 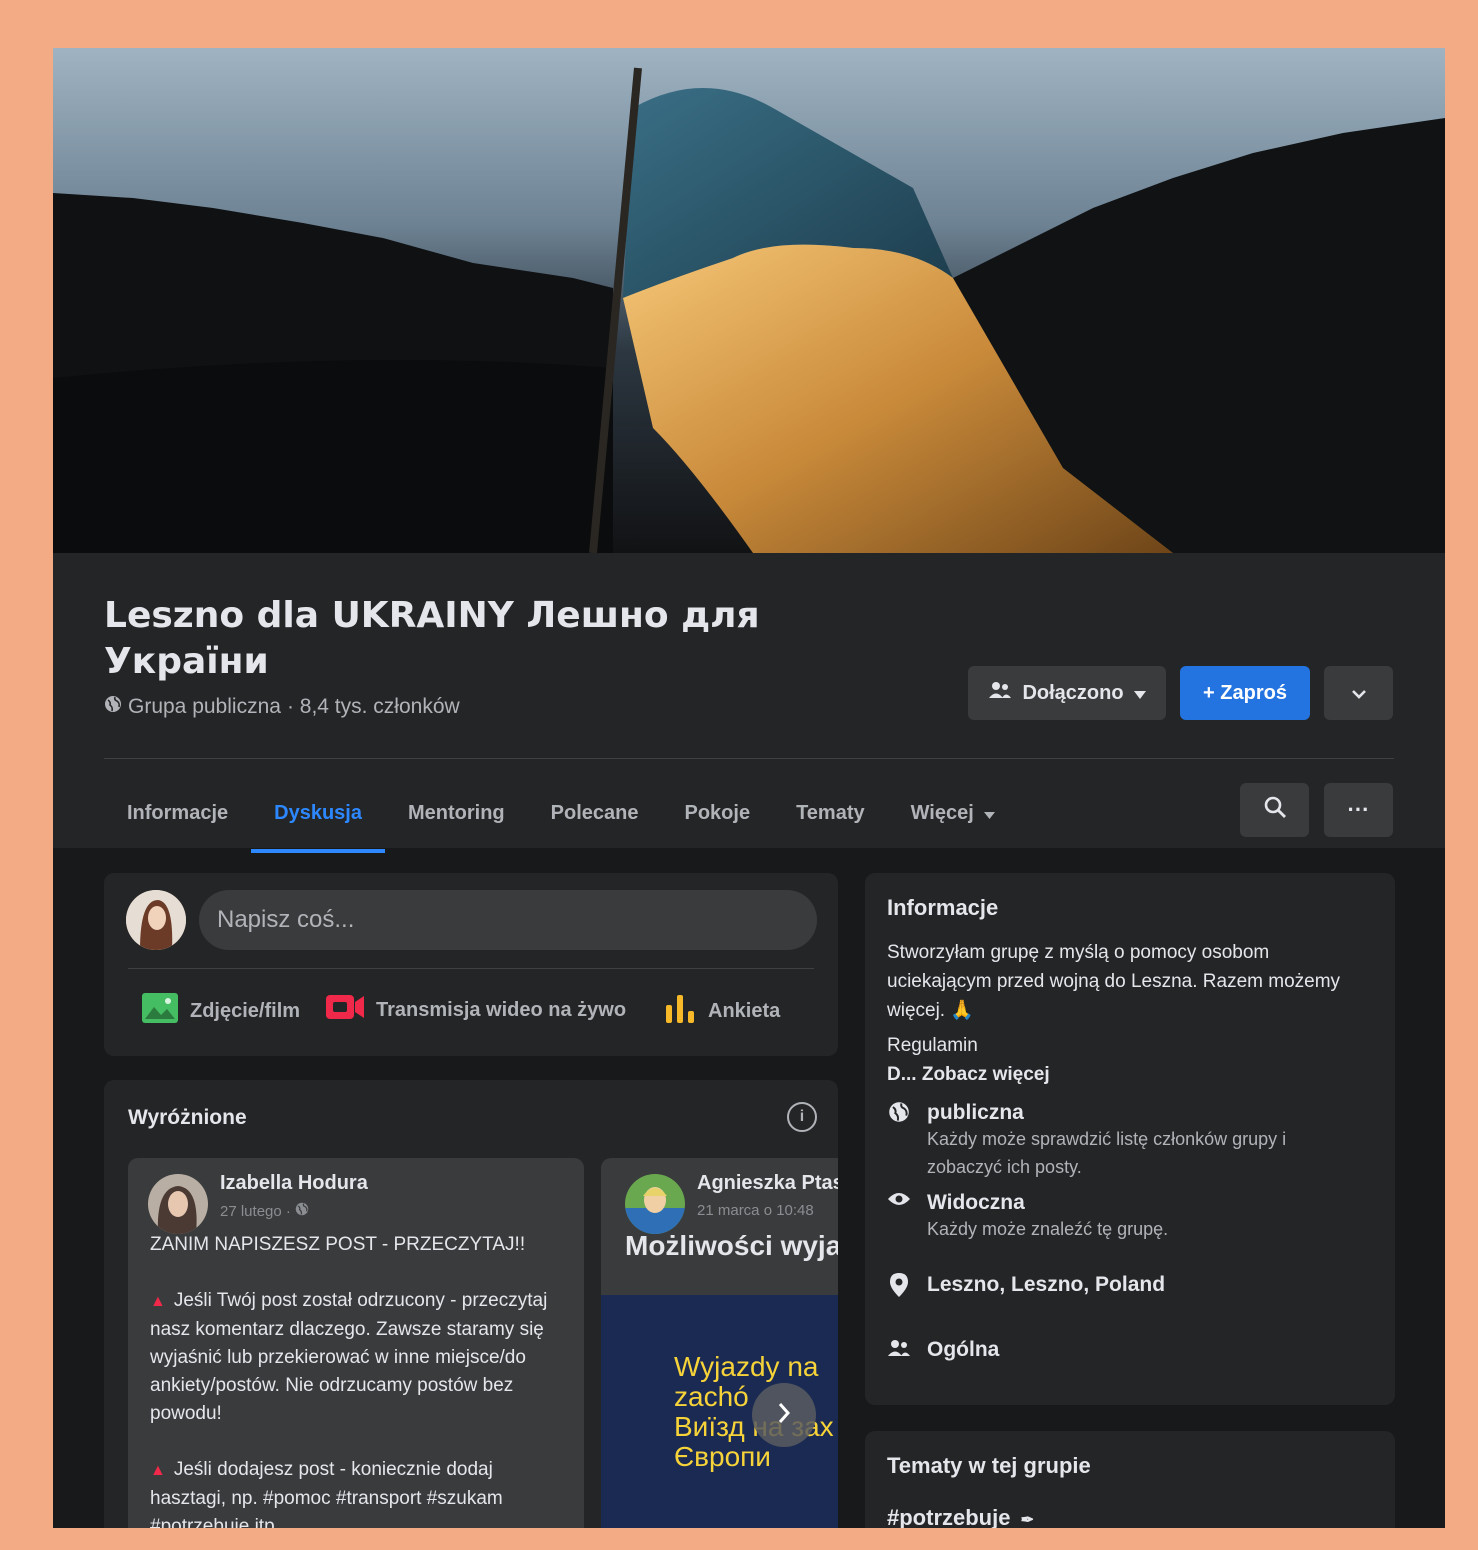 I want to click on carousel-next-button, so click(x=784, y=1415).